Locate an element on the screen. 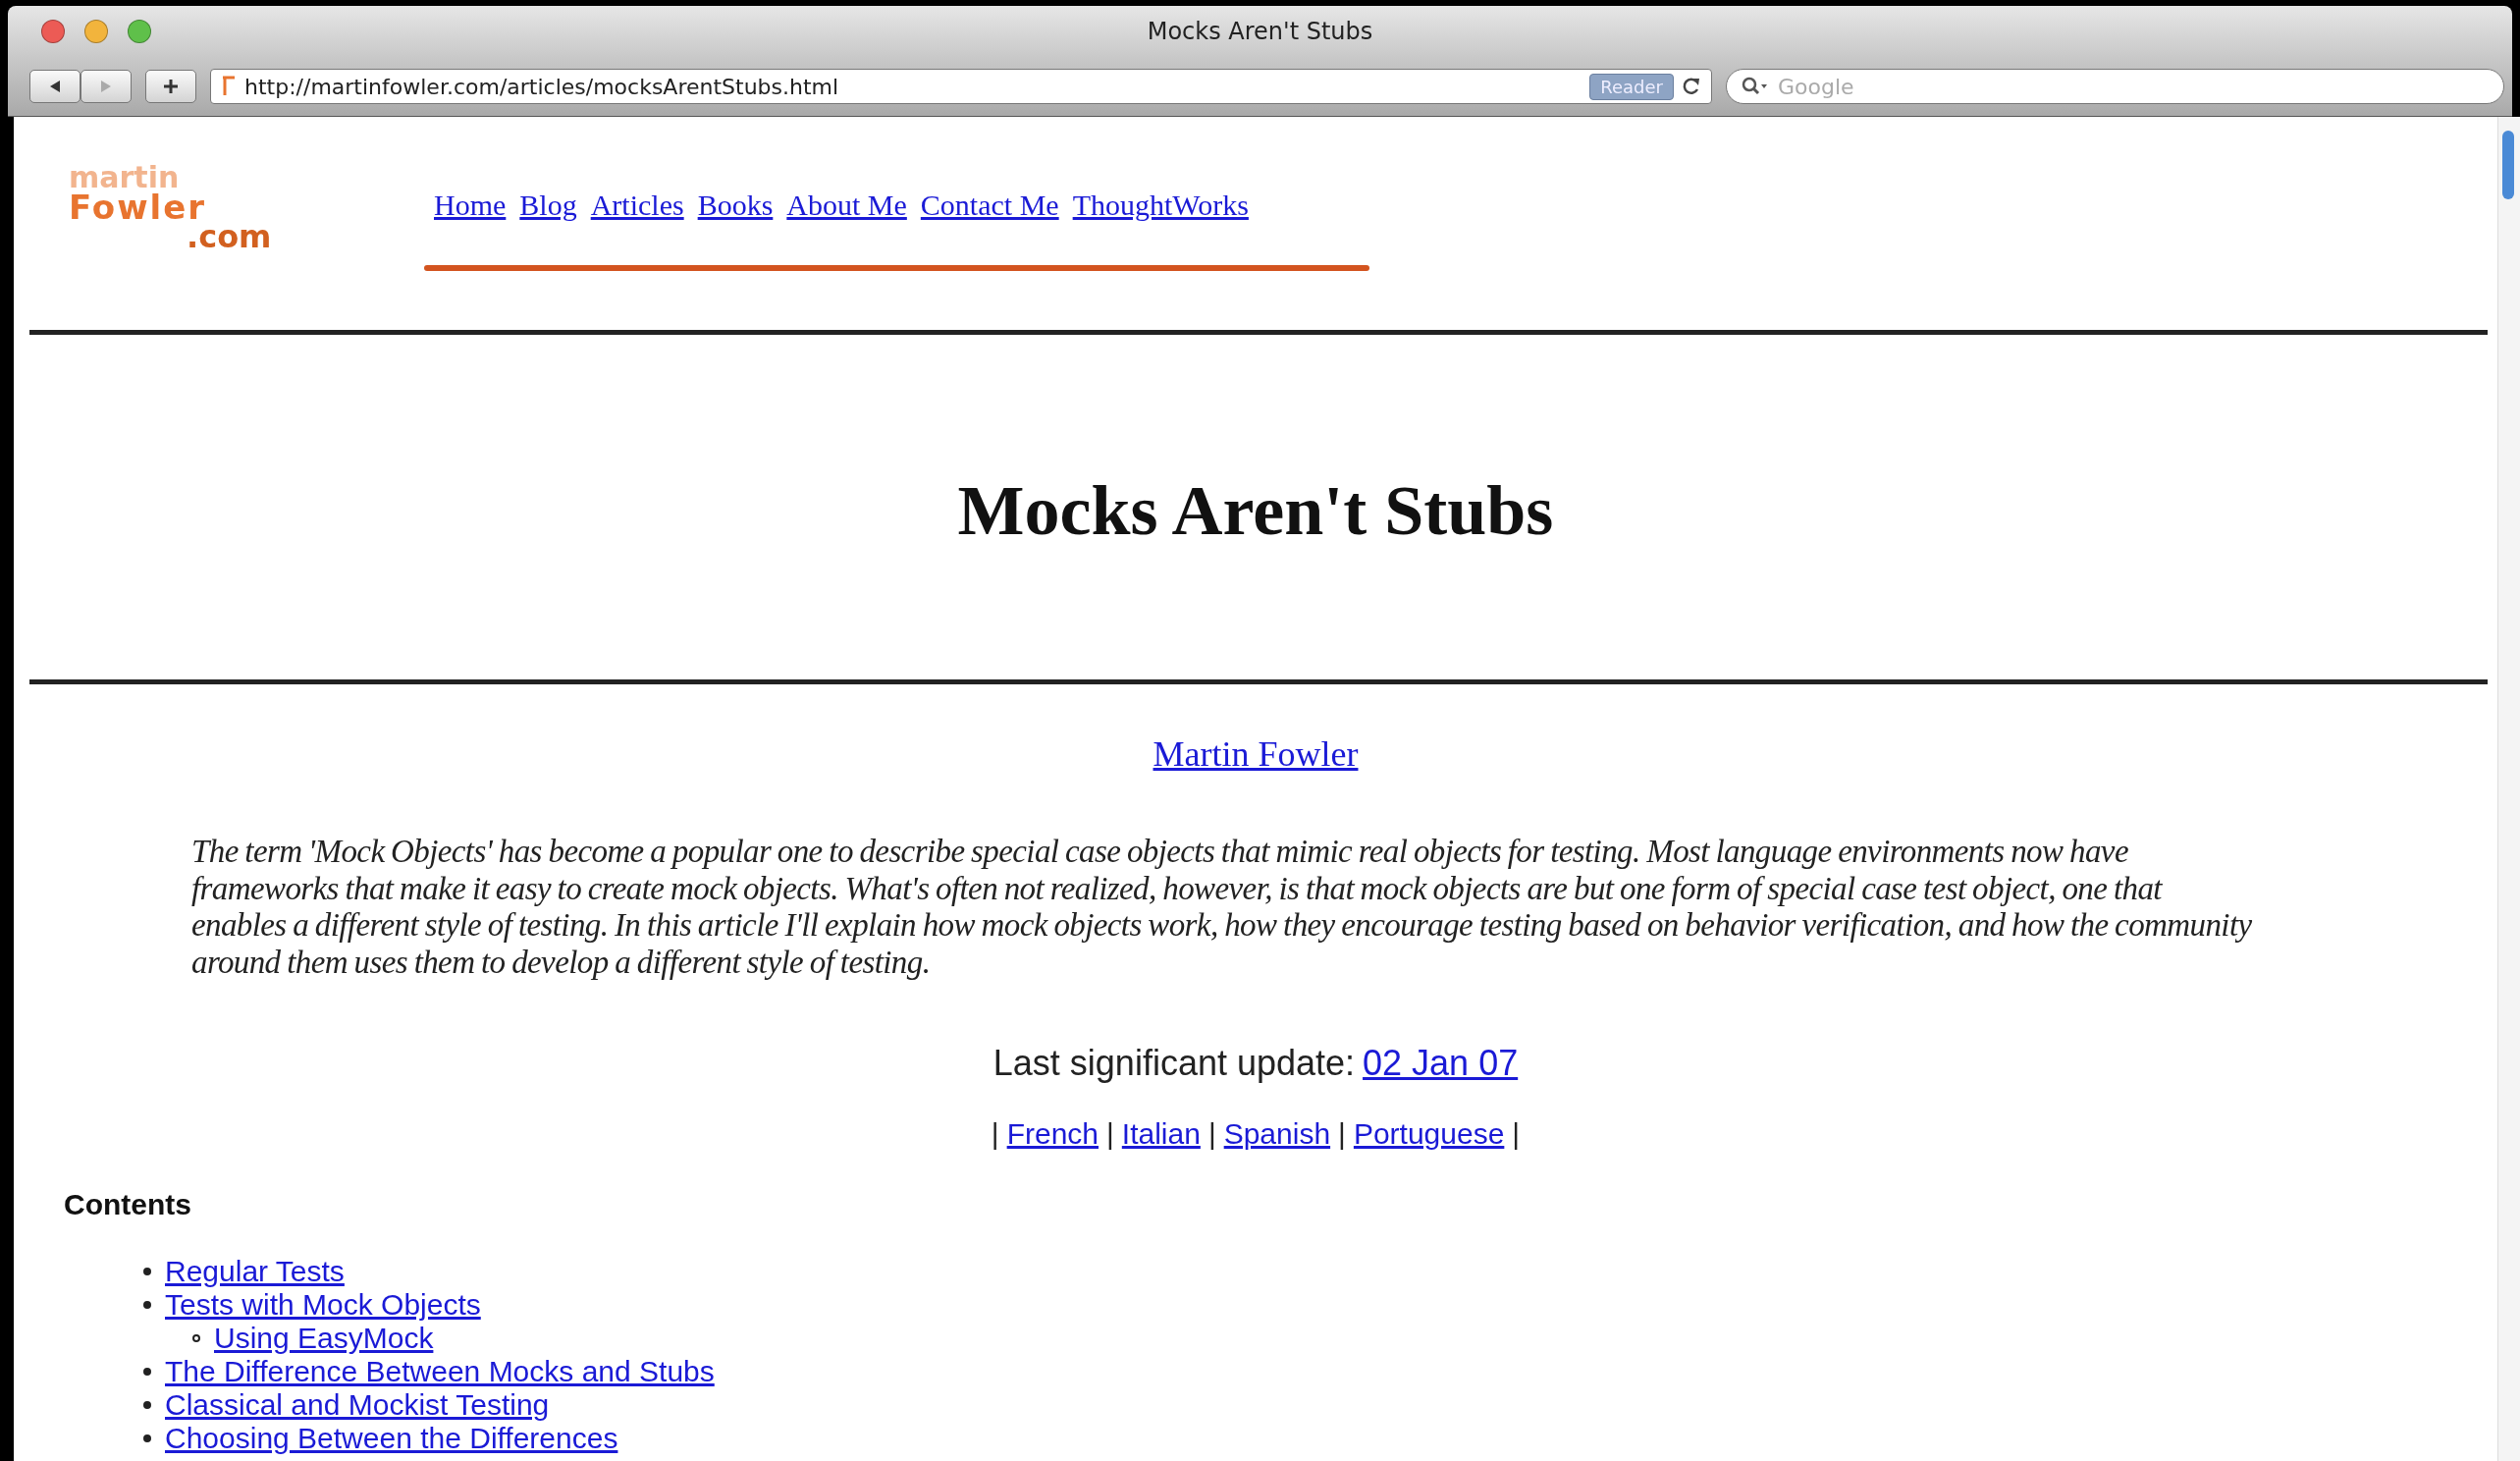 Image resolution: width=2520 pixels, height=1461 pixels. favicon-icon is located at coordinates (229, 86).